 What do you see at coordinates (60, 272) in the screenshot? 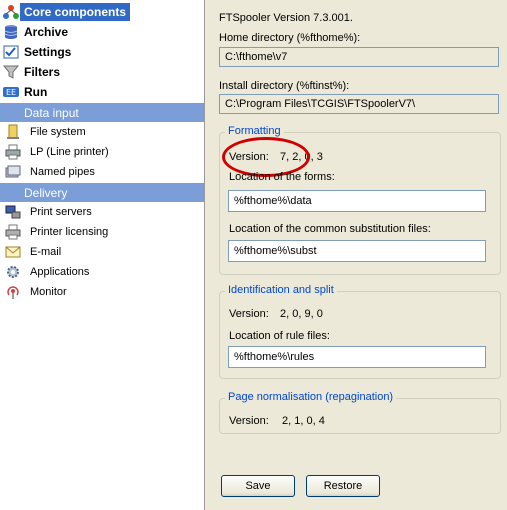
I see `nav-applications-label: Applications` at bounding box center [60, 272].